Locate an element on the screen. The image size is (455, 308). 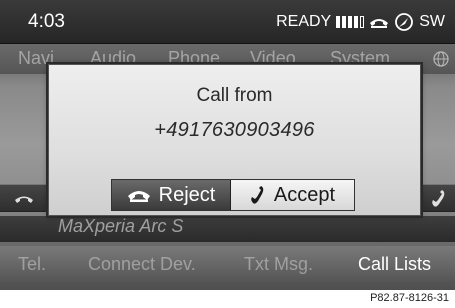
submenu-item-connect-dev: Connect Dev. is located at coordinates (142, 264).